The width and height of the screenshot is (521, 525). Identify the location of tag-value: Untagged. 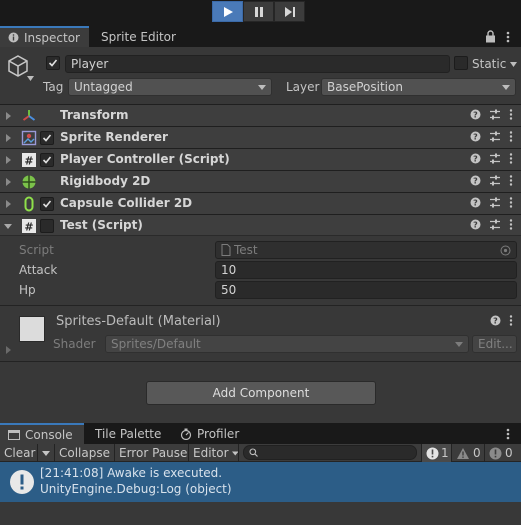
(103, 87).